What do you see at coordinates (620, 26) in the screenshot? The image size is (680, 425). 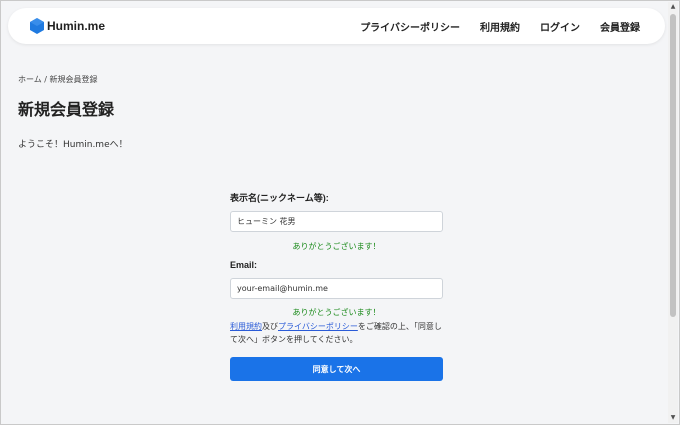 I see `nav-register: 会員登録` at bounding box center [620, 26].